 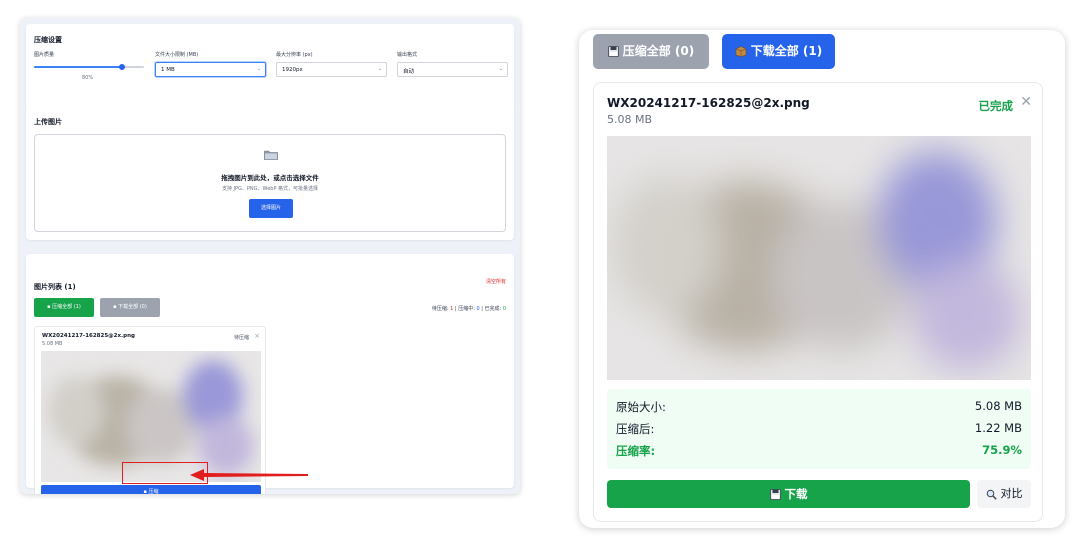 What do you see at coordinates (270, 178) in the screenshot?
I see `drop-title: 拖拽图片到此处，或点击选择文件` at bounding box center [270, 178].